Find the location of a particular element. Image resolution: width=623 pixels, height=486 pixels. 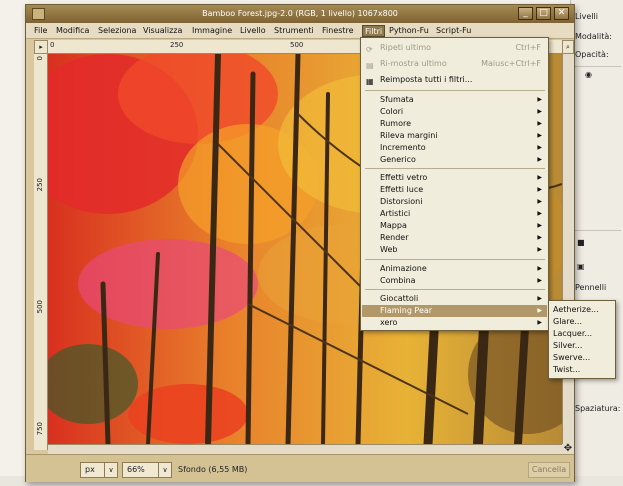

maximize-icon: □ is located at coordinates (543, 13).